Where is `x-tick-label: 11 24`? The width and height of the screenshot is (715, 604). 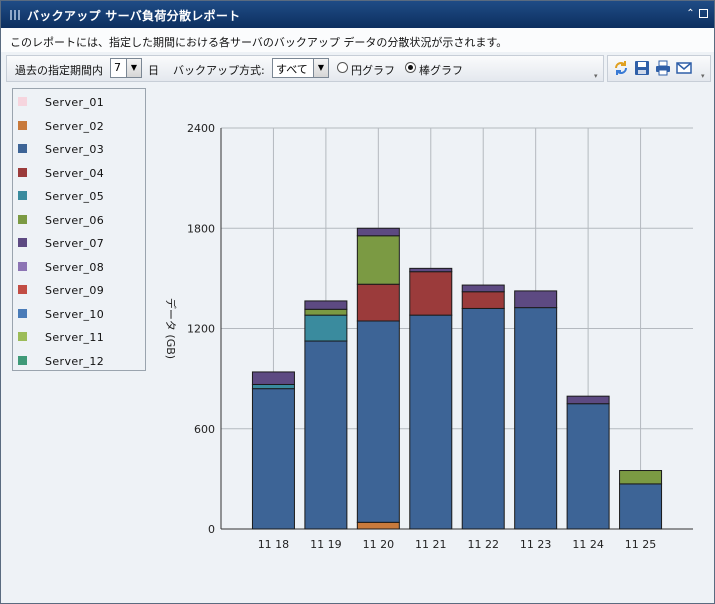 x-tick-label: 11 24 is located at coordinates (588, 544).